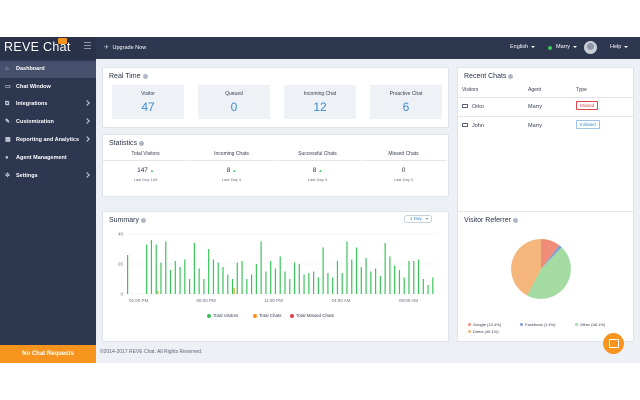  Describe the element at coordinates (234, 94) in the screenshot. I see `realtime-box-label: Queued` at that location.